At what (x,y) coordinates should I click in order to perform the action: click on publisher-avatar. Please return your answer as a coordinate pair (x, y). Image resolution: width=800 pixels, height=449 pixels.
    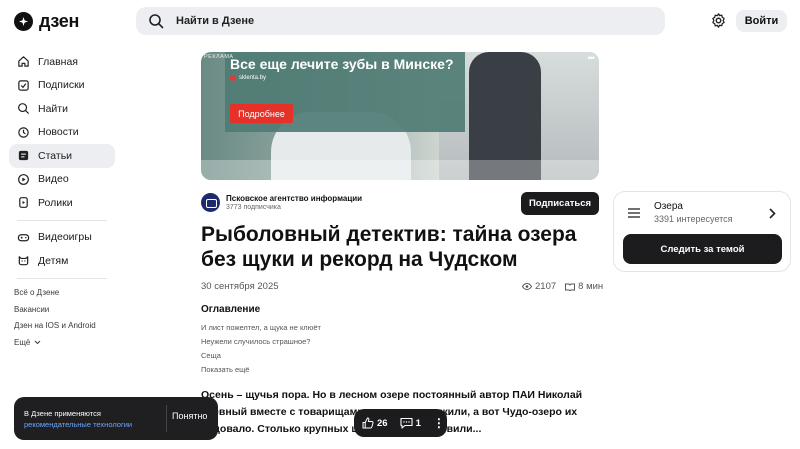
    Looking at the image, I should click on (210, 202).